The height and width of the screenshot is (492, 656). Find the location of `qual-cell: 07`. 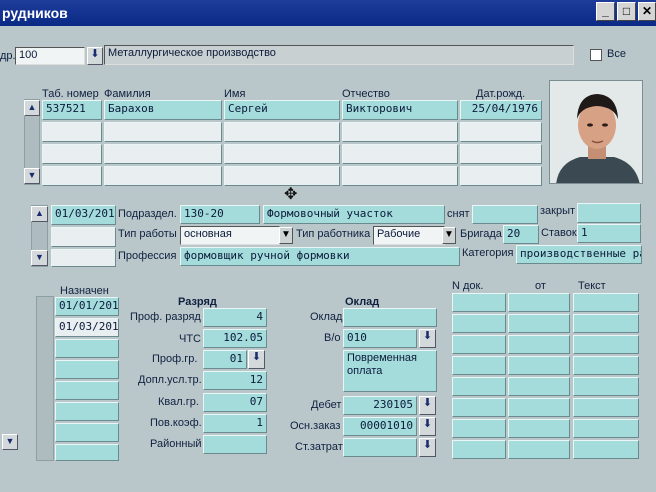

qual-cell: 07 is located at coordinates (235, 402).